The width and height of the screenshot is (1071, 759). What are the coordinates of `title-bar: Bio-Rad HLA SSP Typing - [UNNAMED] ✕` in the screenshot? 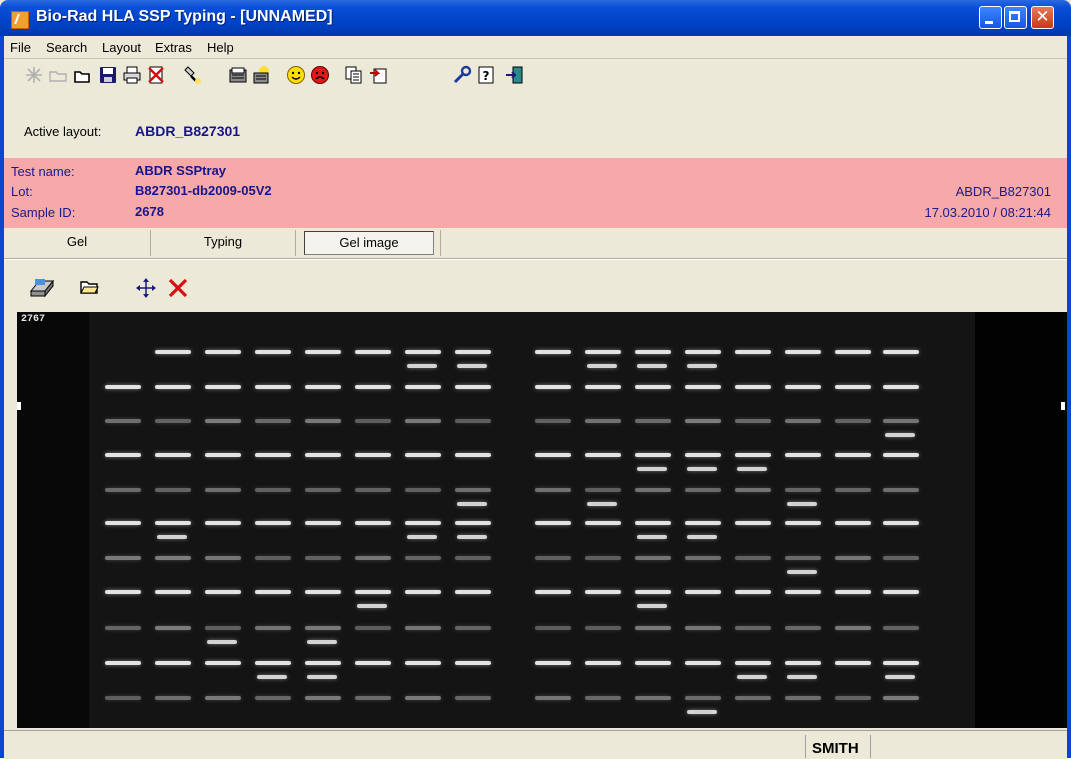 It's located at (535, 18).